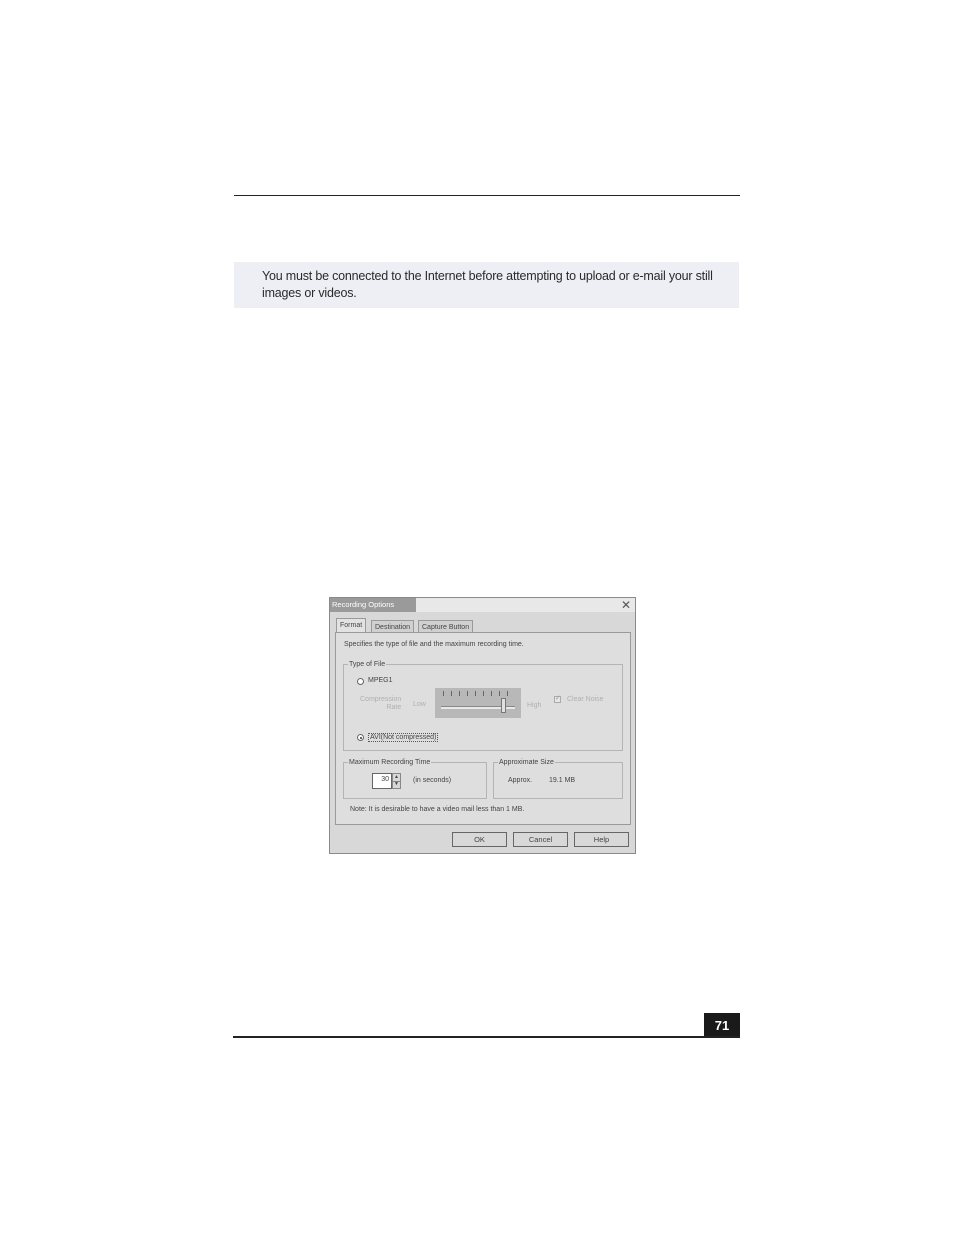 The width and height of the screenshot is (954, 1235). I want to click on high-label: High, so click(534, 705).